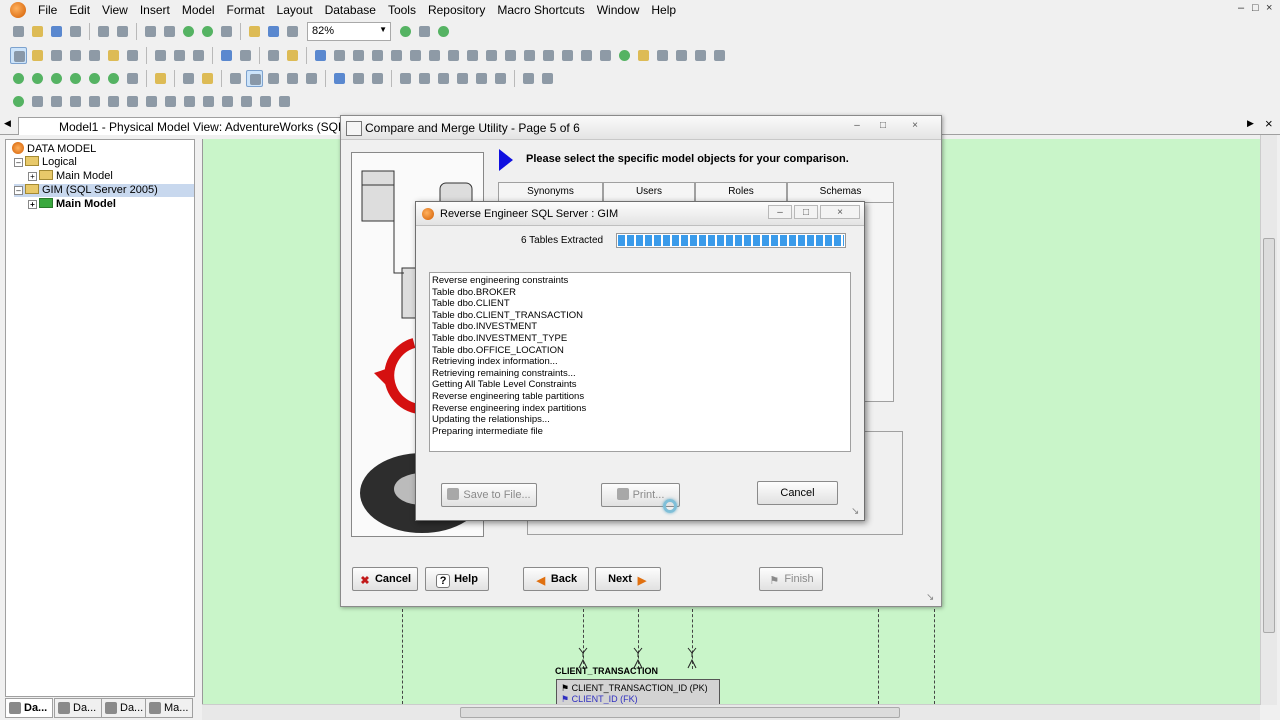 The image size is (1280, 720). I want to click on repository-icon, so click(254, 31).